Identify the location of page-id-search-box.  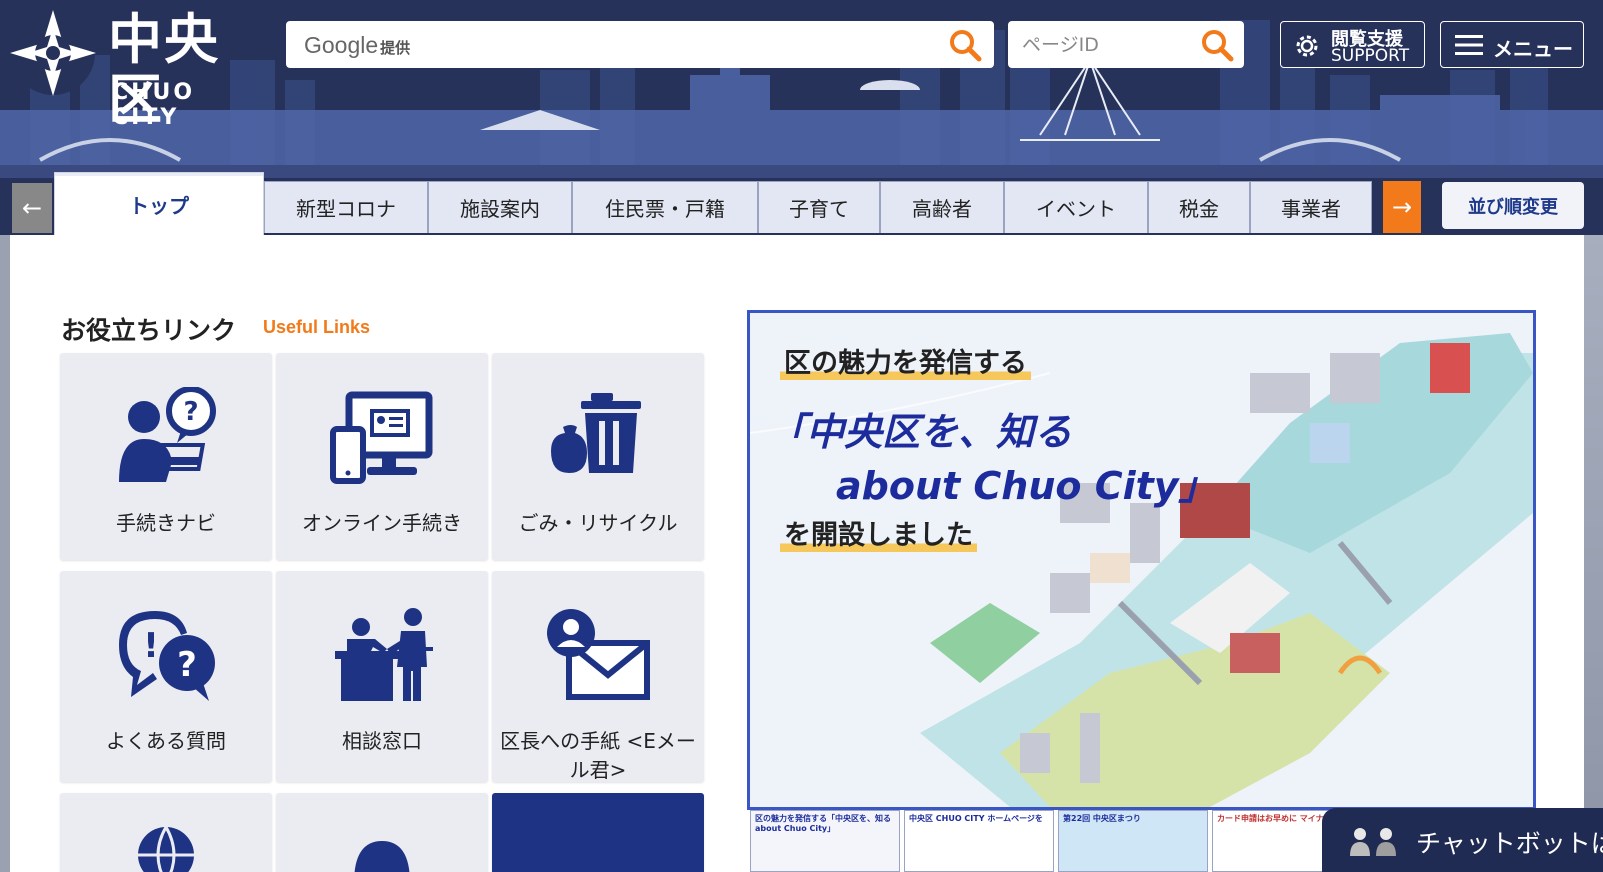
(1126, 44).